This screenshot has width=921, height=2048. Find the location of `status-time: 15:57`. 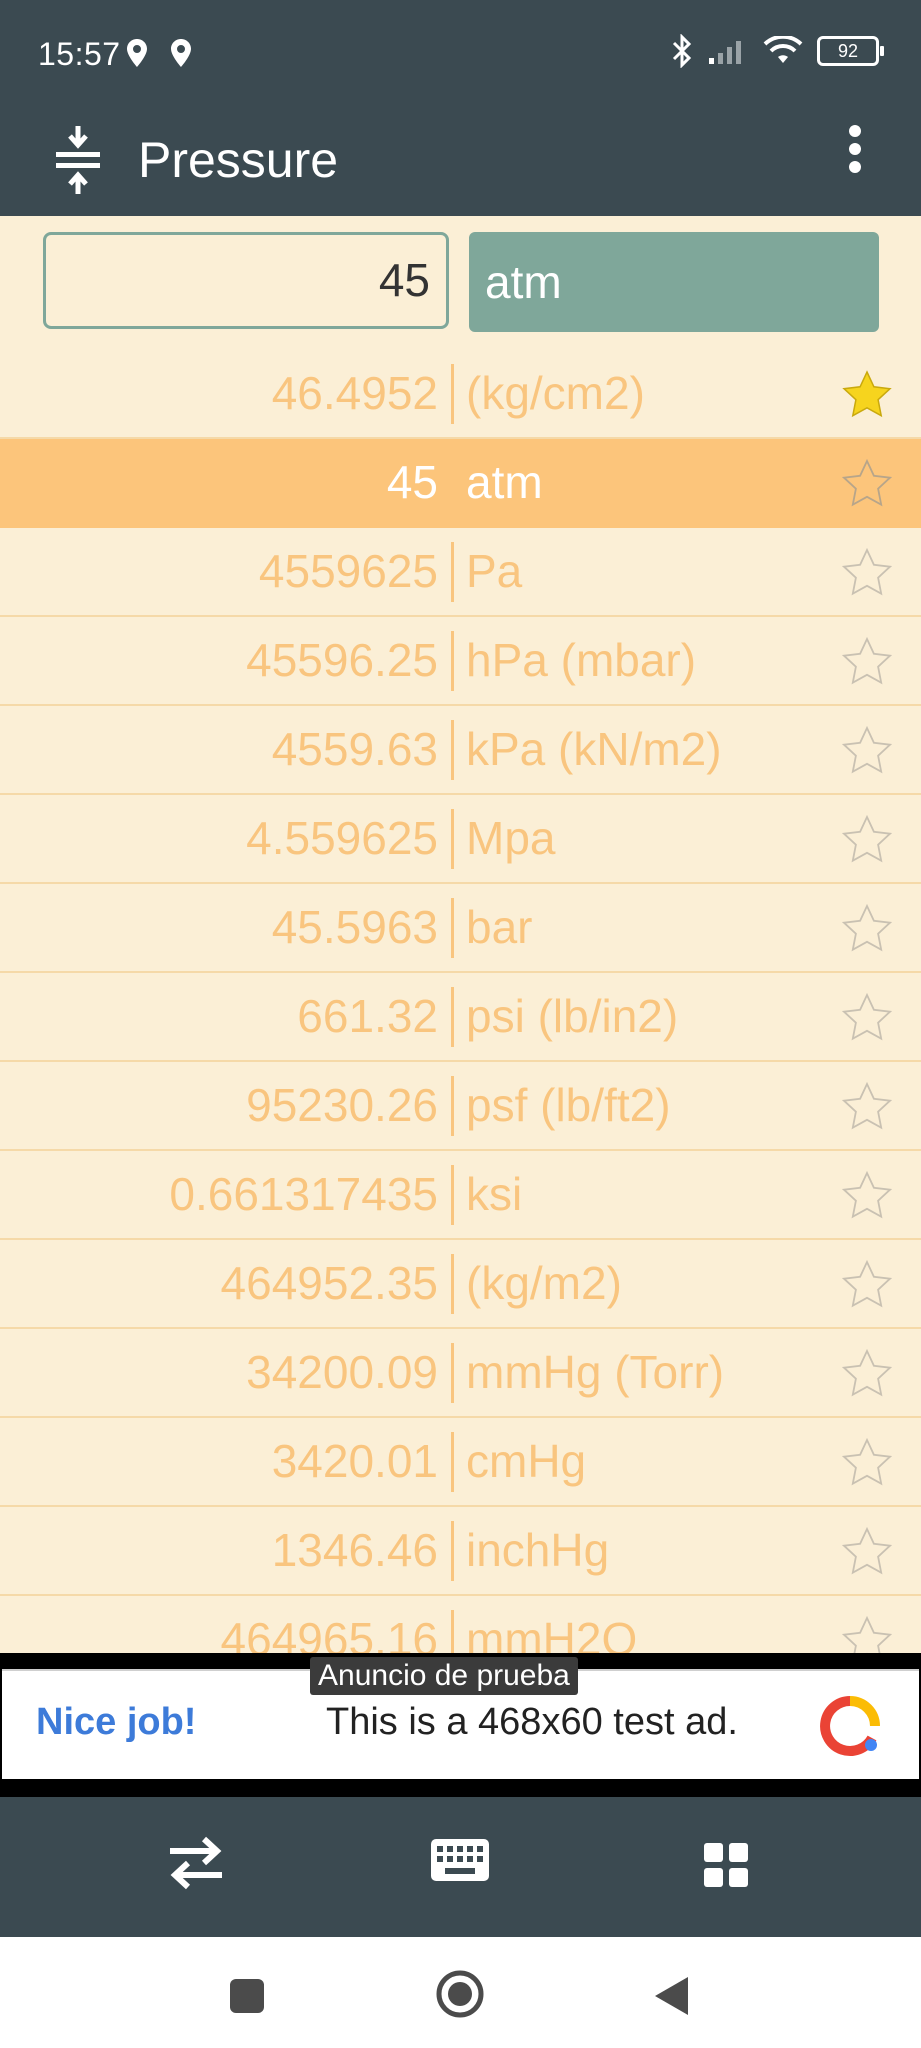

status-time: 15:57 is located at coordinates (79, 54).